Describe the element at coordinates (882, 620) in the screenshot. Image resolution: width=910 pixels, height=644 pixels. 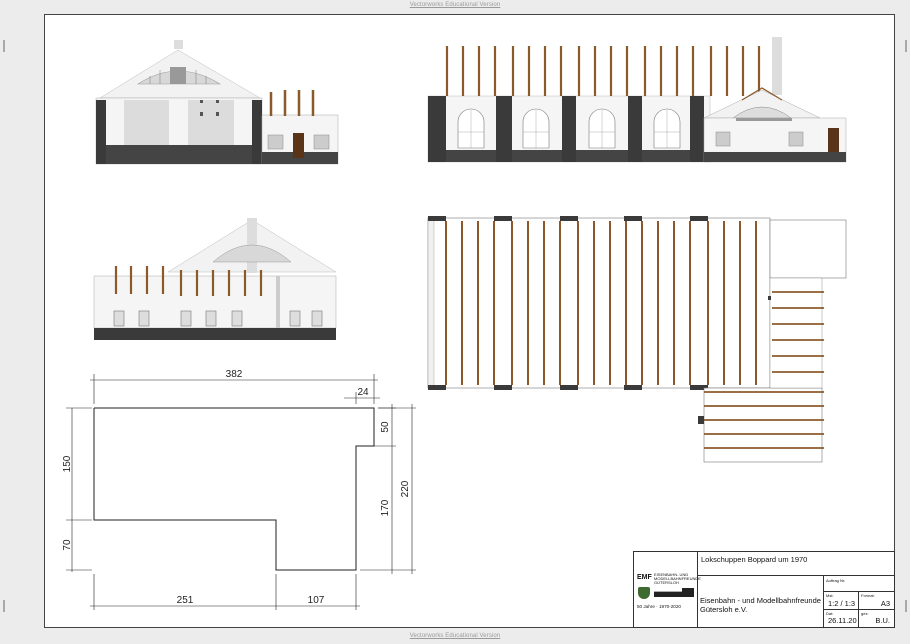
I see `drawn-by-value: B.U.` at that location.